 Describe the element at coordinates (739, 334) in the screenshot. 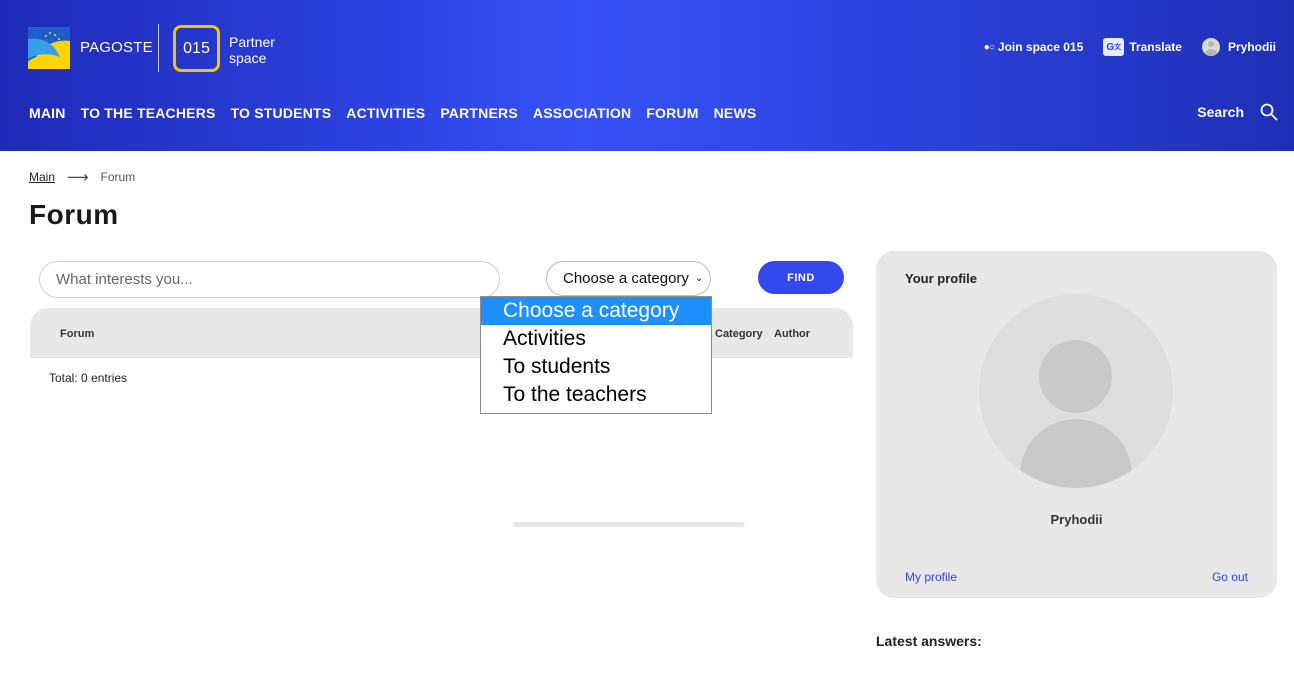

I see `column-header-category: Category` at that location.